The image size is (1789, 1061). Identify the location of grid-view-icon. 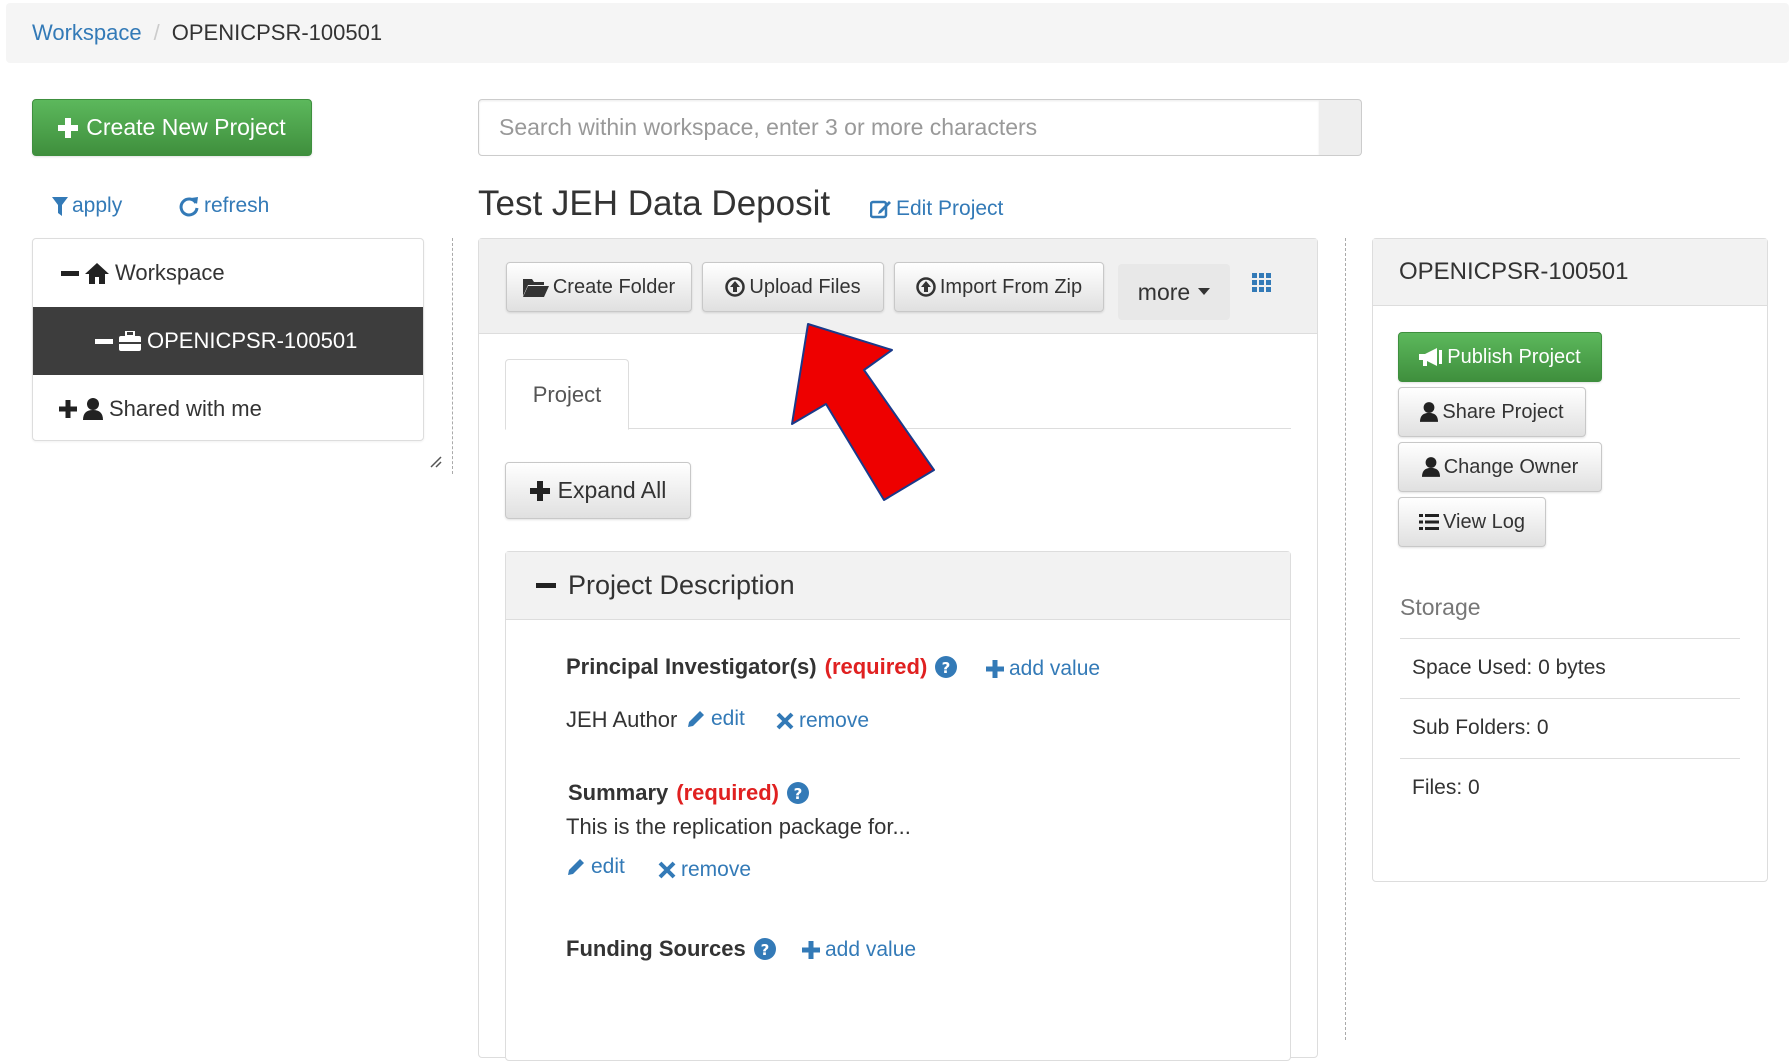
(1262, 283).